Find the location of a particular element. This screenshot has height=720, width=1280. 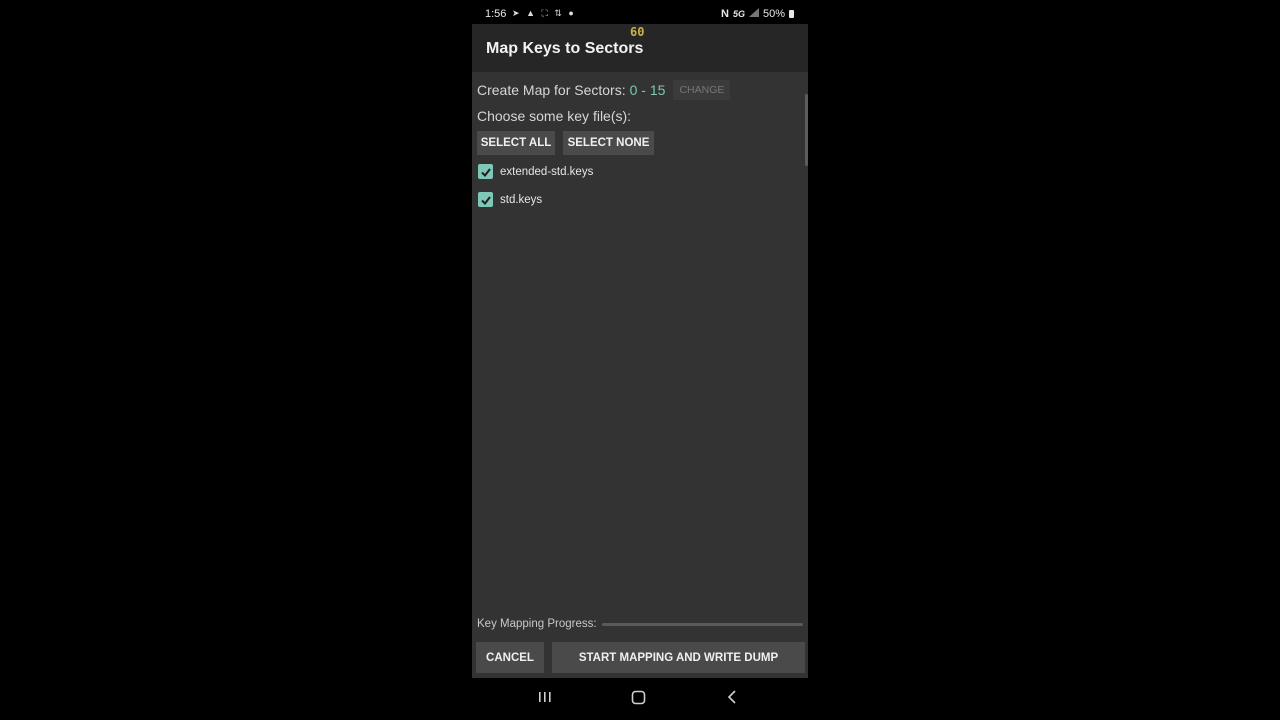

status-notification-icons: ➤ ▲ ⛶ ⇅ ● is located at coordinates (544, 13).